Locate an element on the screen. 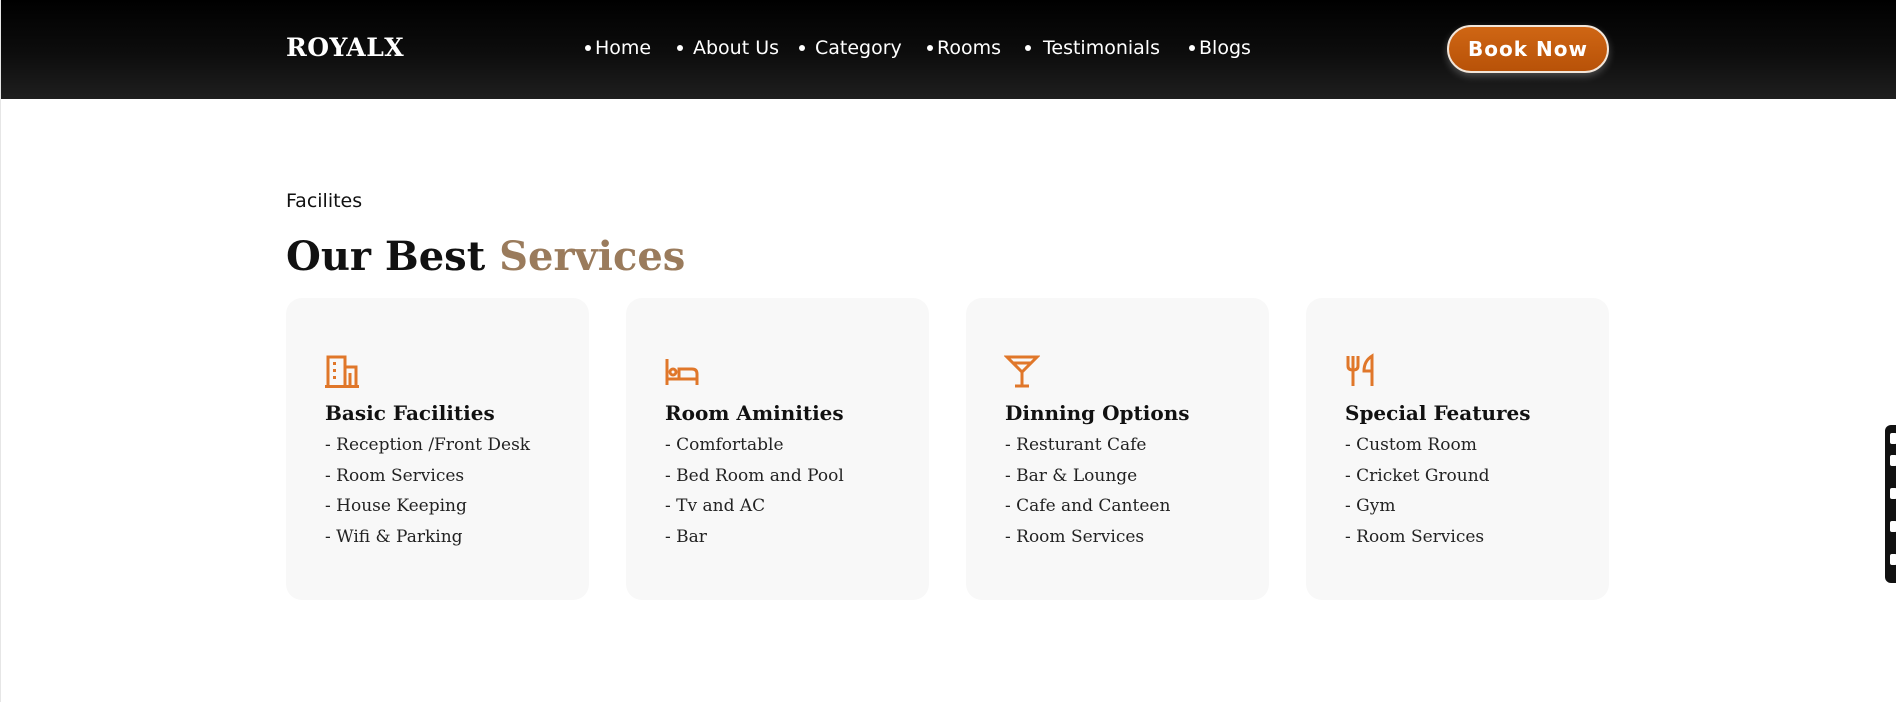 The height and width of the screenshot is (702, 1896). building-icon is located at coordinates (342, 371).